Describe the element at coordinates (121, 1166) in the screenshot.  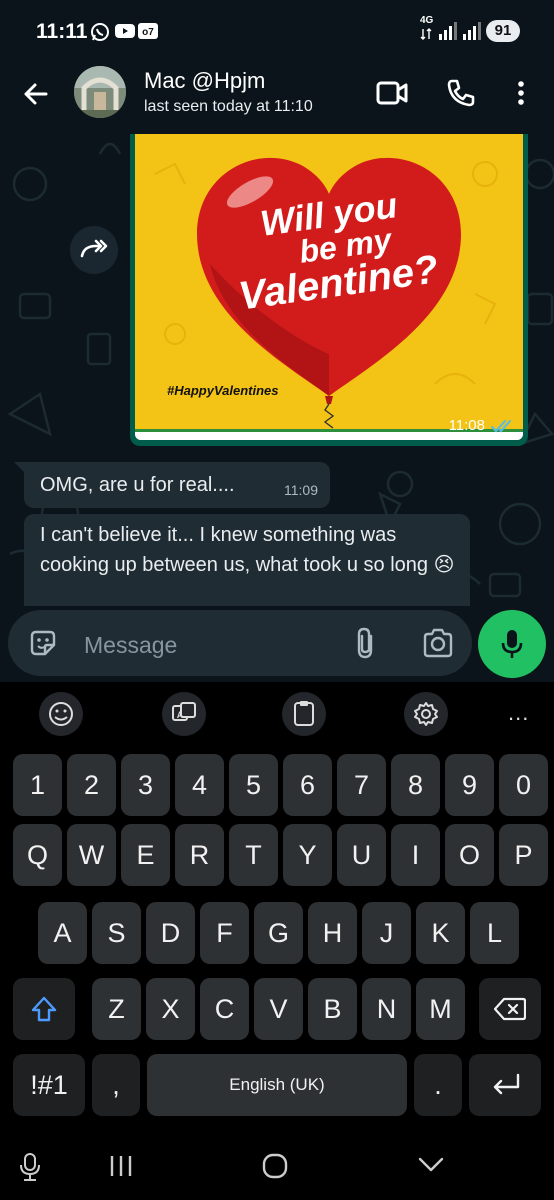
I see `recent-apps-icon` at that location.